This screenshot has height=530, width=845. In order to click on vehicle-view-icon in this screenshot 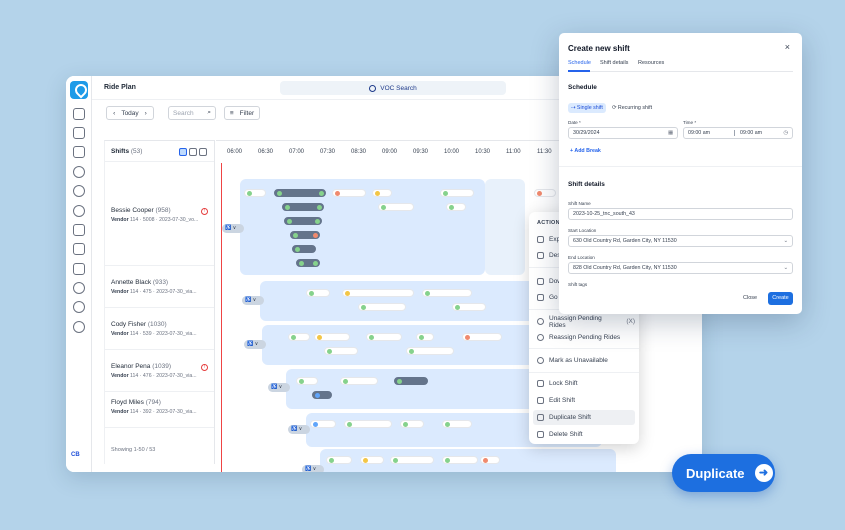, I will do `click(203, 152)`.